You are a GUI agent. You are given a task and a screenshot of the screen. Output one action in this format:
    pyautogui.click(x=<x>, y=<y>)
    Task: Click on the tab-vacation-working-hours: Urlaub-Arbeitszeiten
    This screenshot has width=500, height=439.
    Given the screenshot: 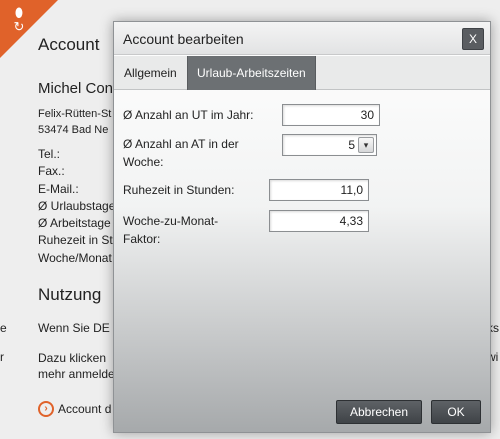 What is the action you would take?
    pyautogui.click(x=251, y=73)
    